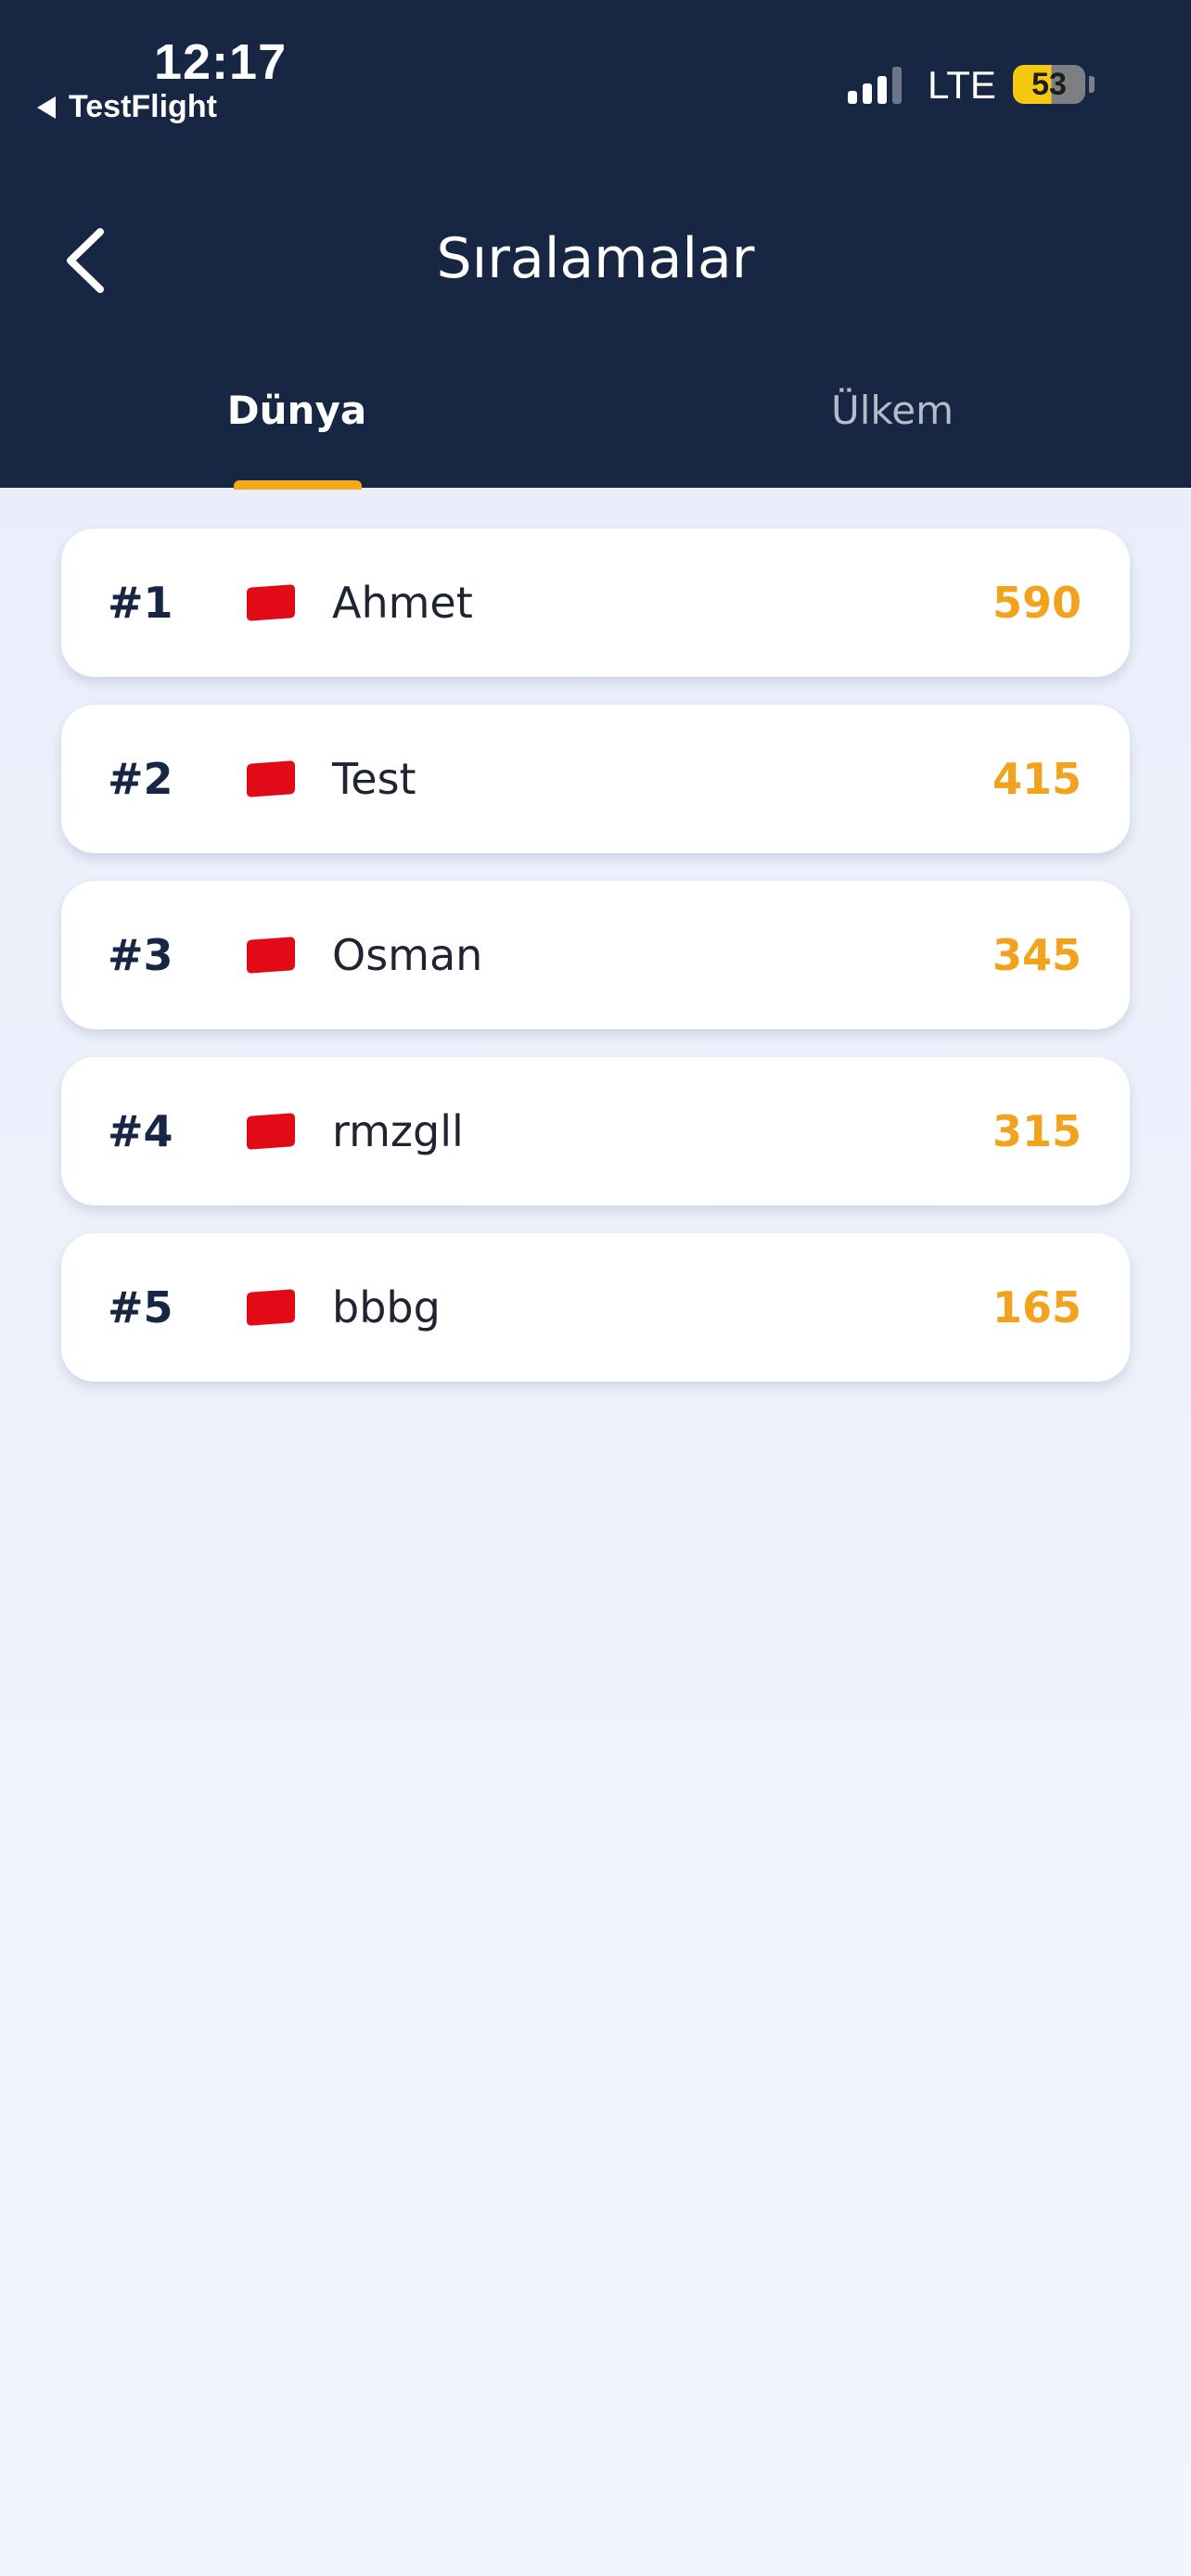 This screenshot has height=2576, width=1191. I want to click on back-triangle-icon, so click(46, 107).